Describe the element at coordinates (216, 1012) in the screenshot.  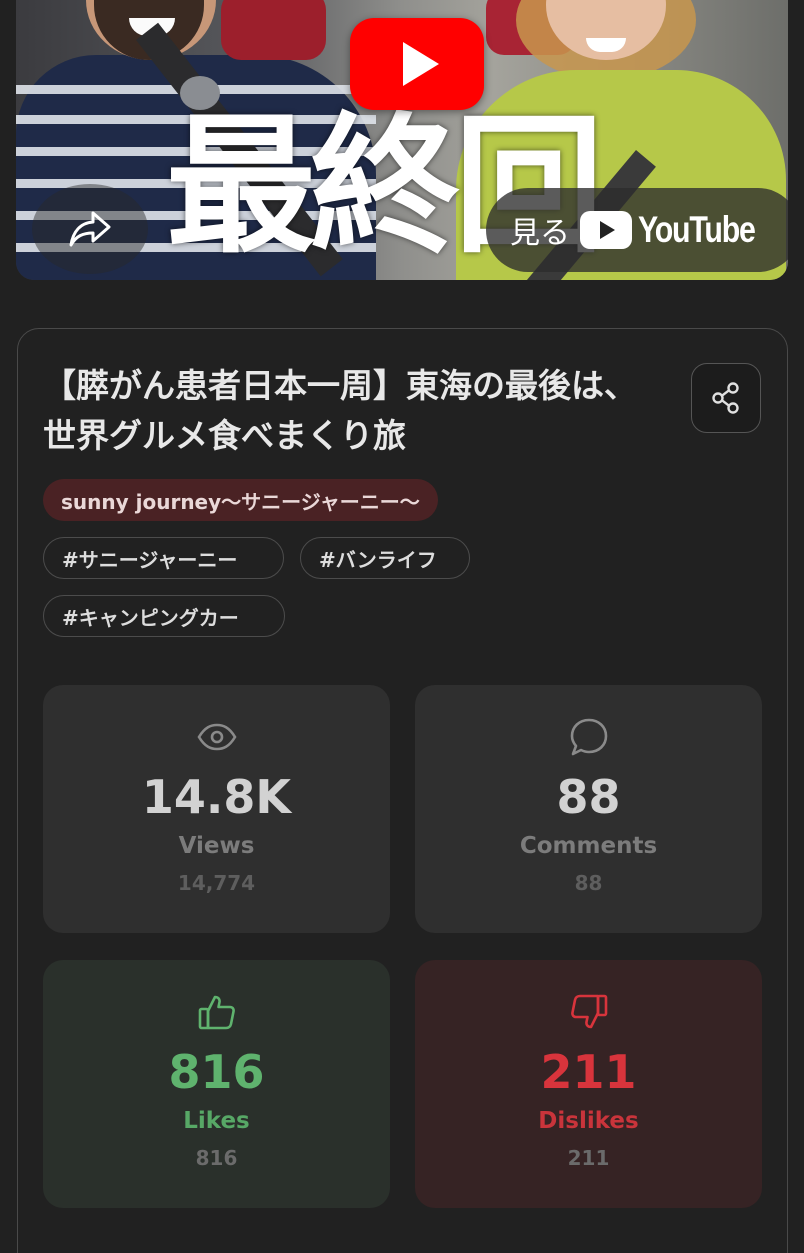
I see `thumbs-up-icon` at that location.